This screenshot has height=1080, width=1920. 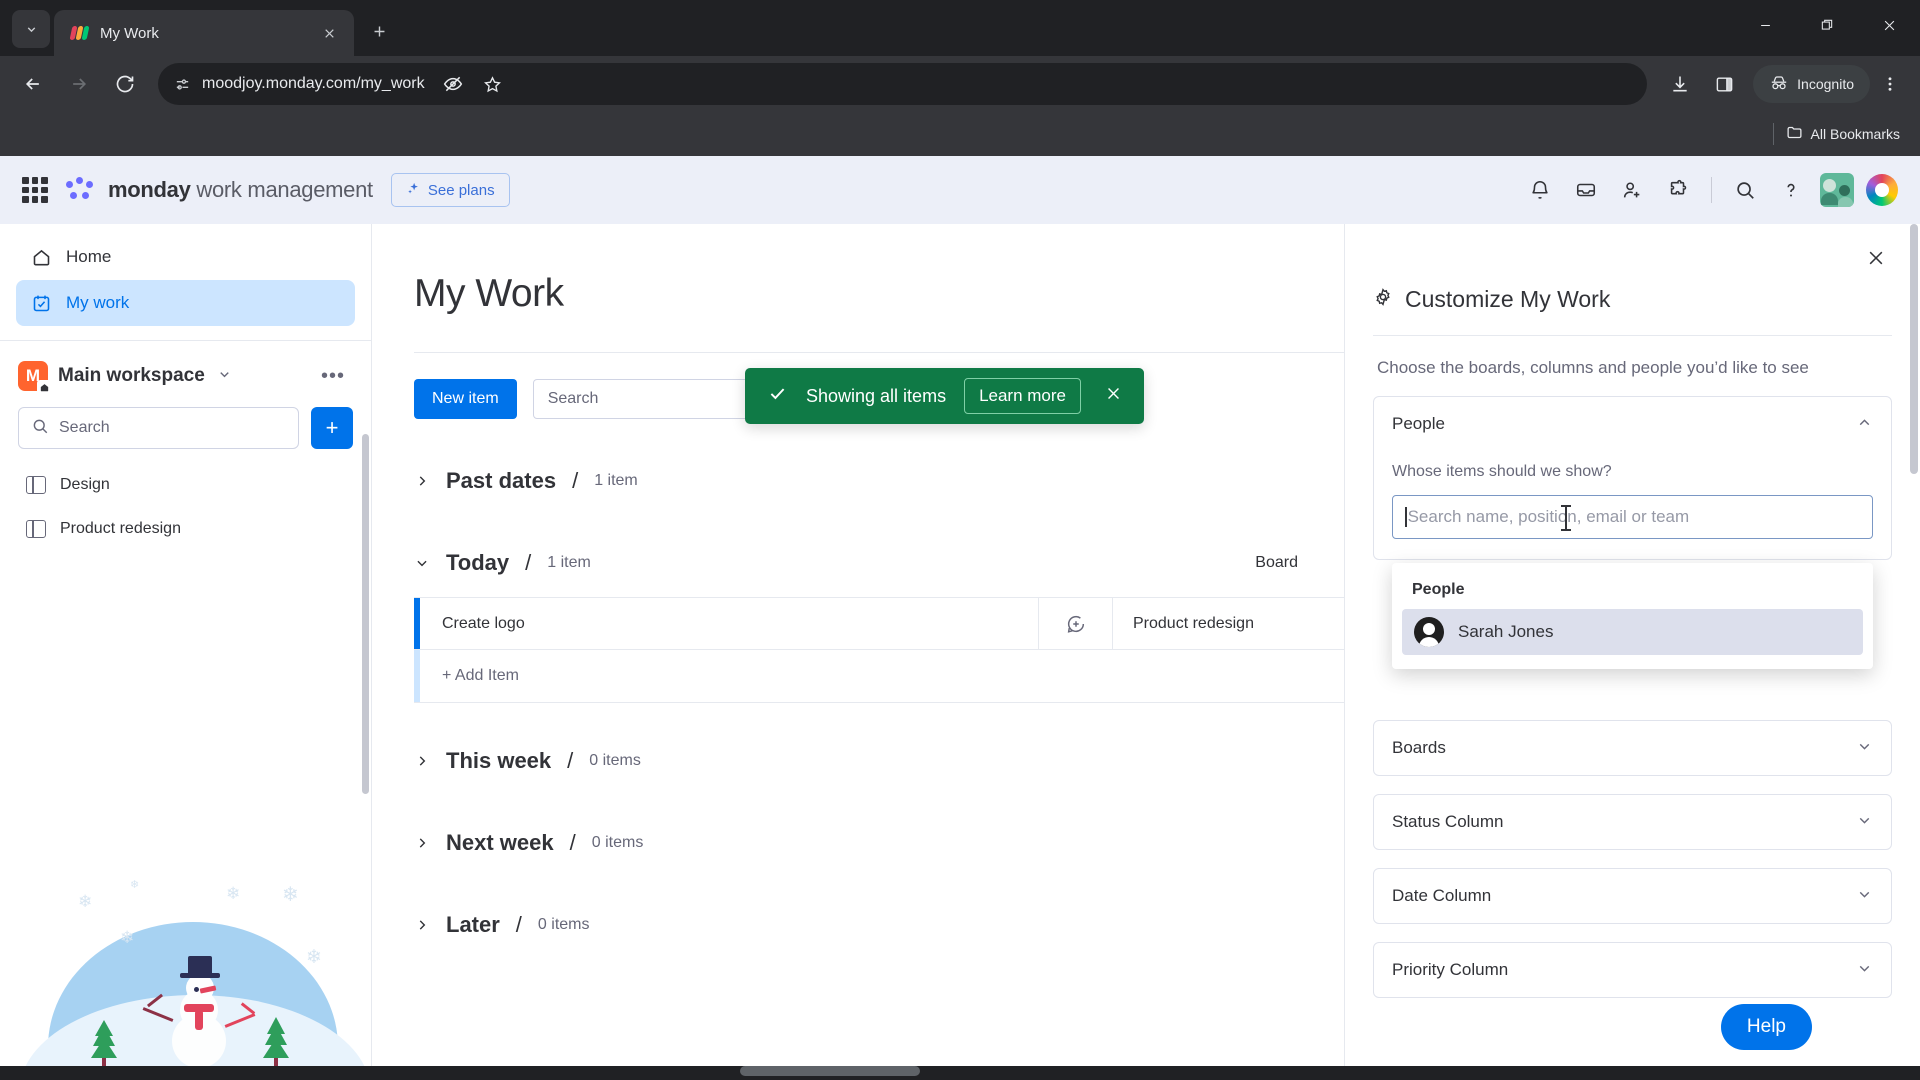 What do you see at coordinates (185, 370) in the screenshot?
I see `workspace-header: M Main workspace •••` at bounding box center [185, 370].